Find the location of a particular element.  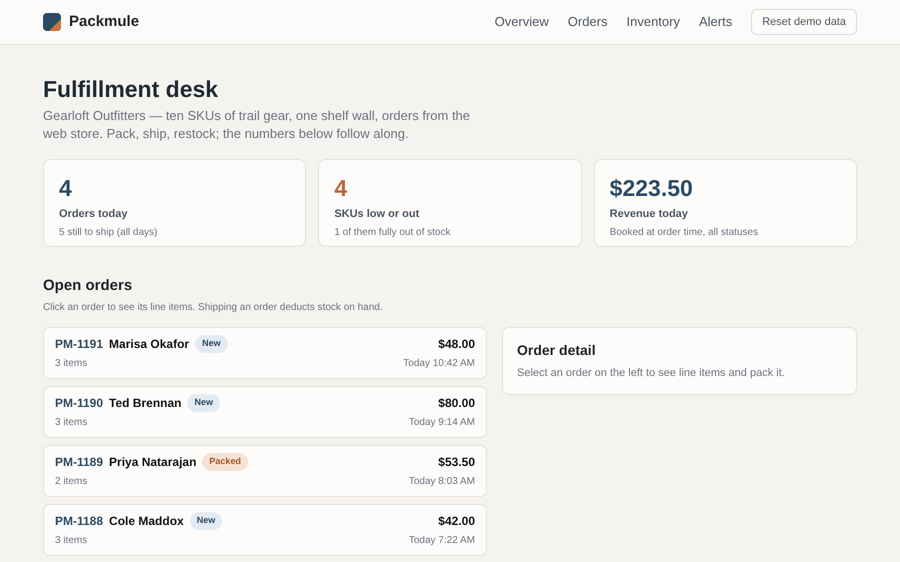

panel-hint: Select an order on the left to see line items and pack it. is located at coordinates (651, 373).